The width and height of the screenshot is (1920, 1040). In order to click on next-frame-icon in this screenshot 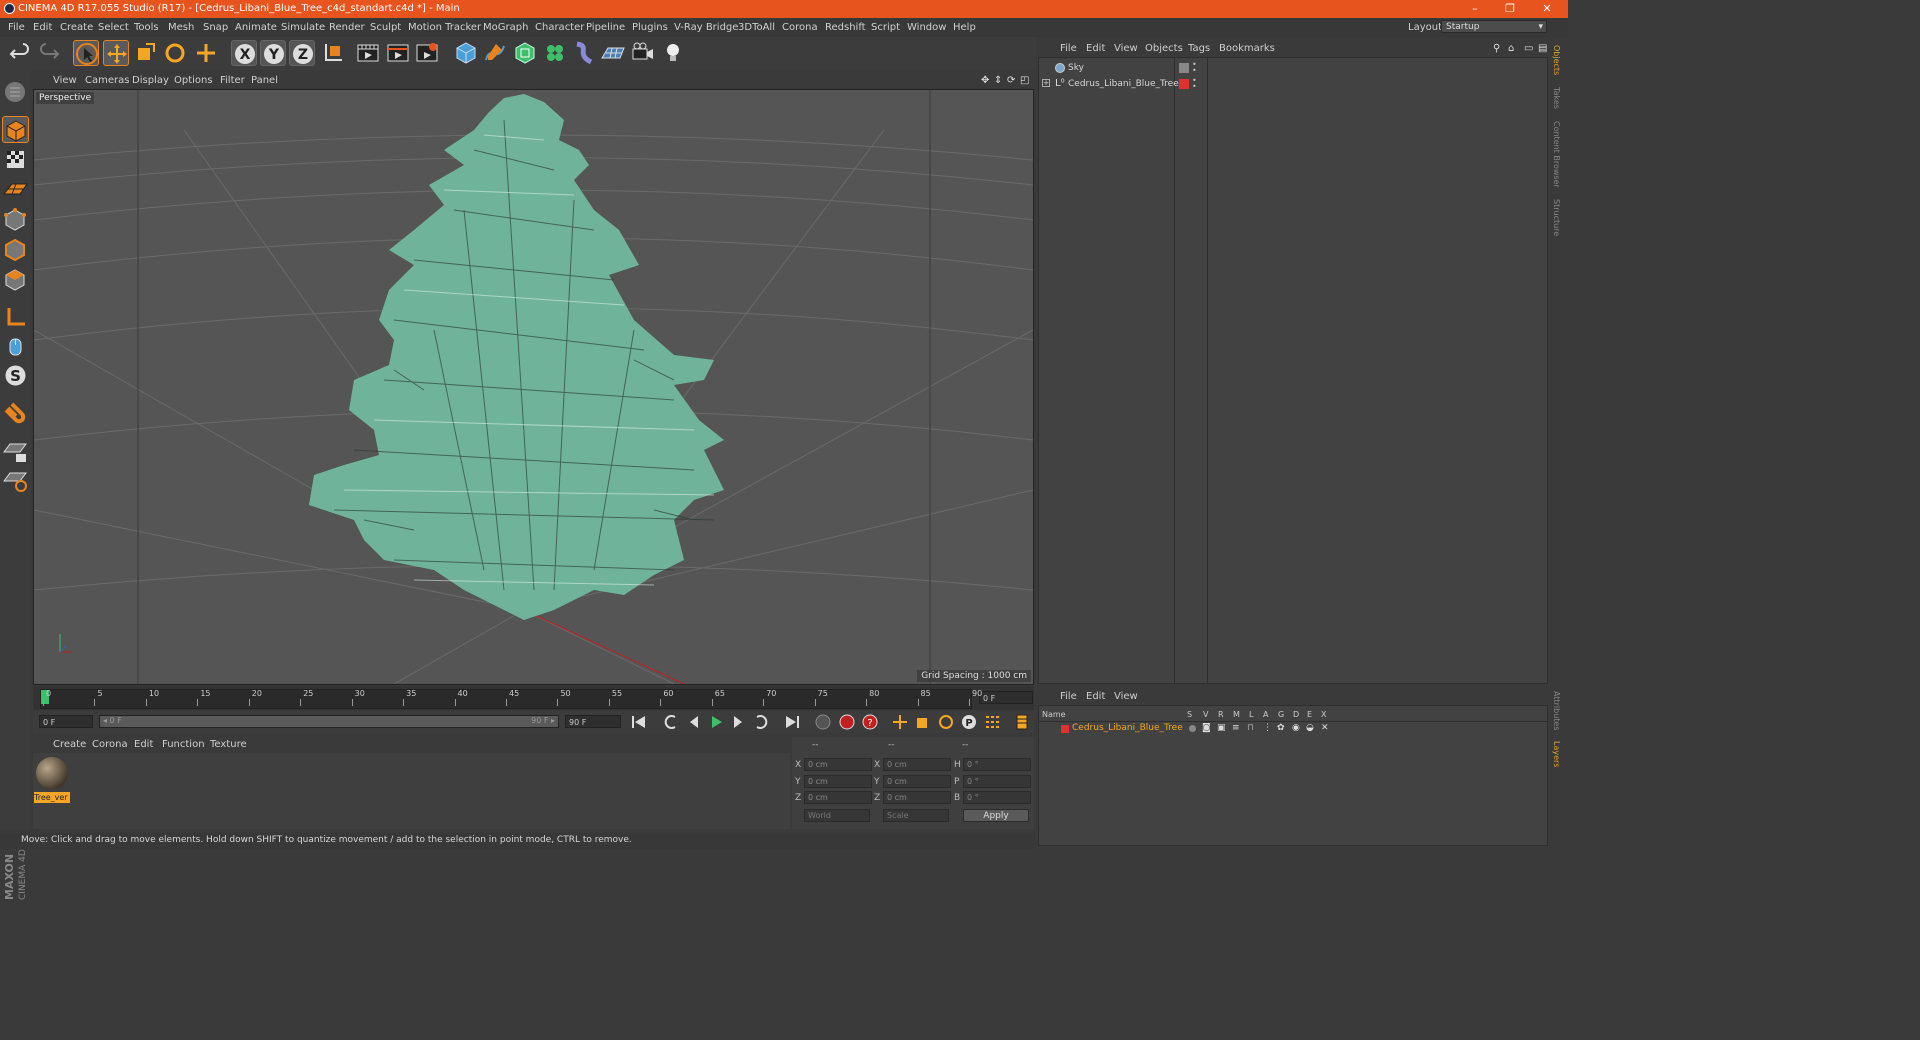, I will do `click(738, 722)`.